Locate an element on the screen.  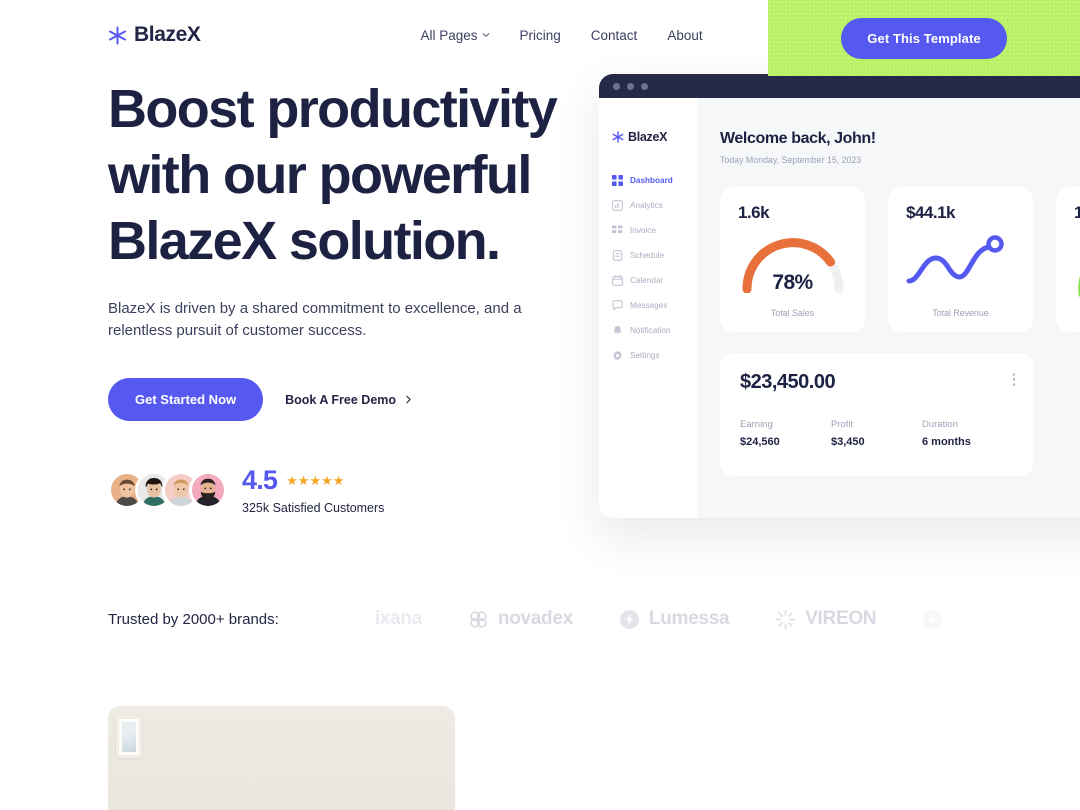
sidebar-item-messages: Messages is located at coordinates (655, 305).